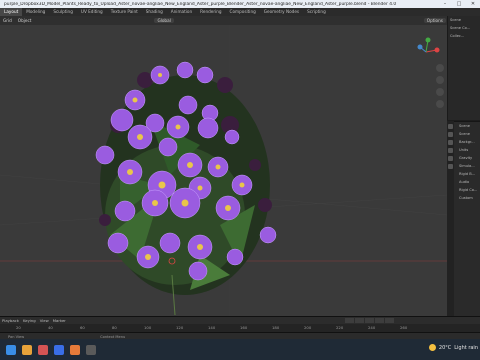  Describe the element at coordinates (450, 158) in the screenshot. I see `scene-tab-icon` at that location.